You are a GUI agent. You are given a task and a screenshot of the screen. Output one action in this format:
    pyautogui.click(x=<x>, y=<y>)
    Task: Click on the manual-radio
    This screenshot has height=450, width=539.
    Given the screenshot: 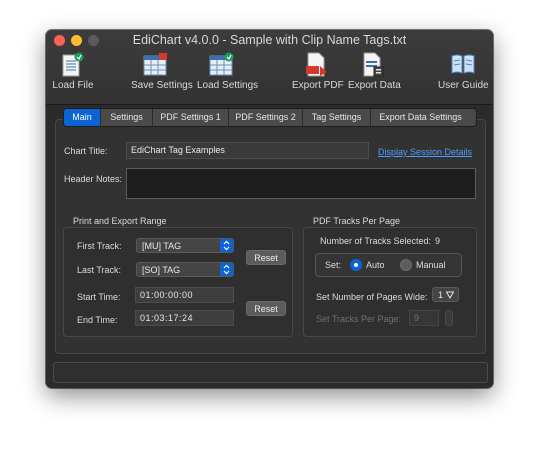 What is the action you would take?
    pyautogui.click(x=406, y=265)
    